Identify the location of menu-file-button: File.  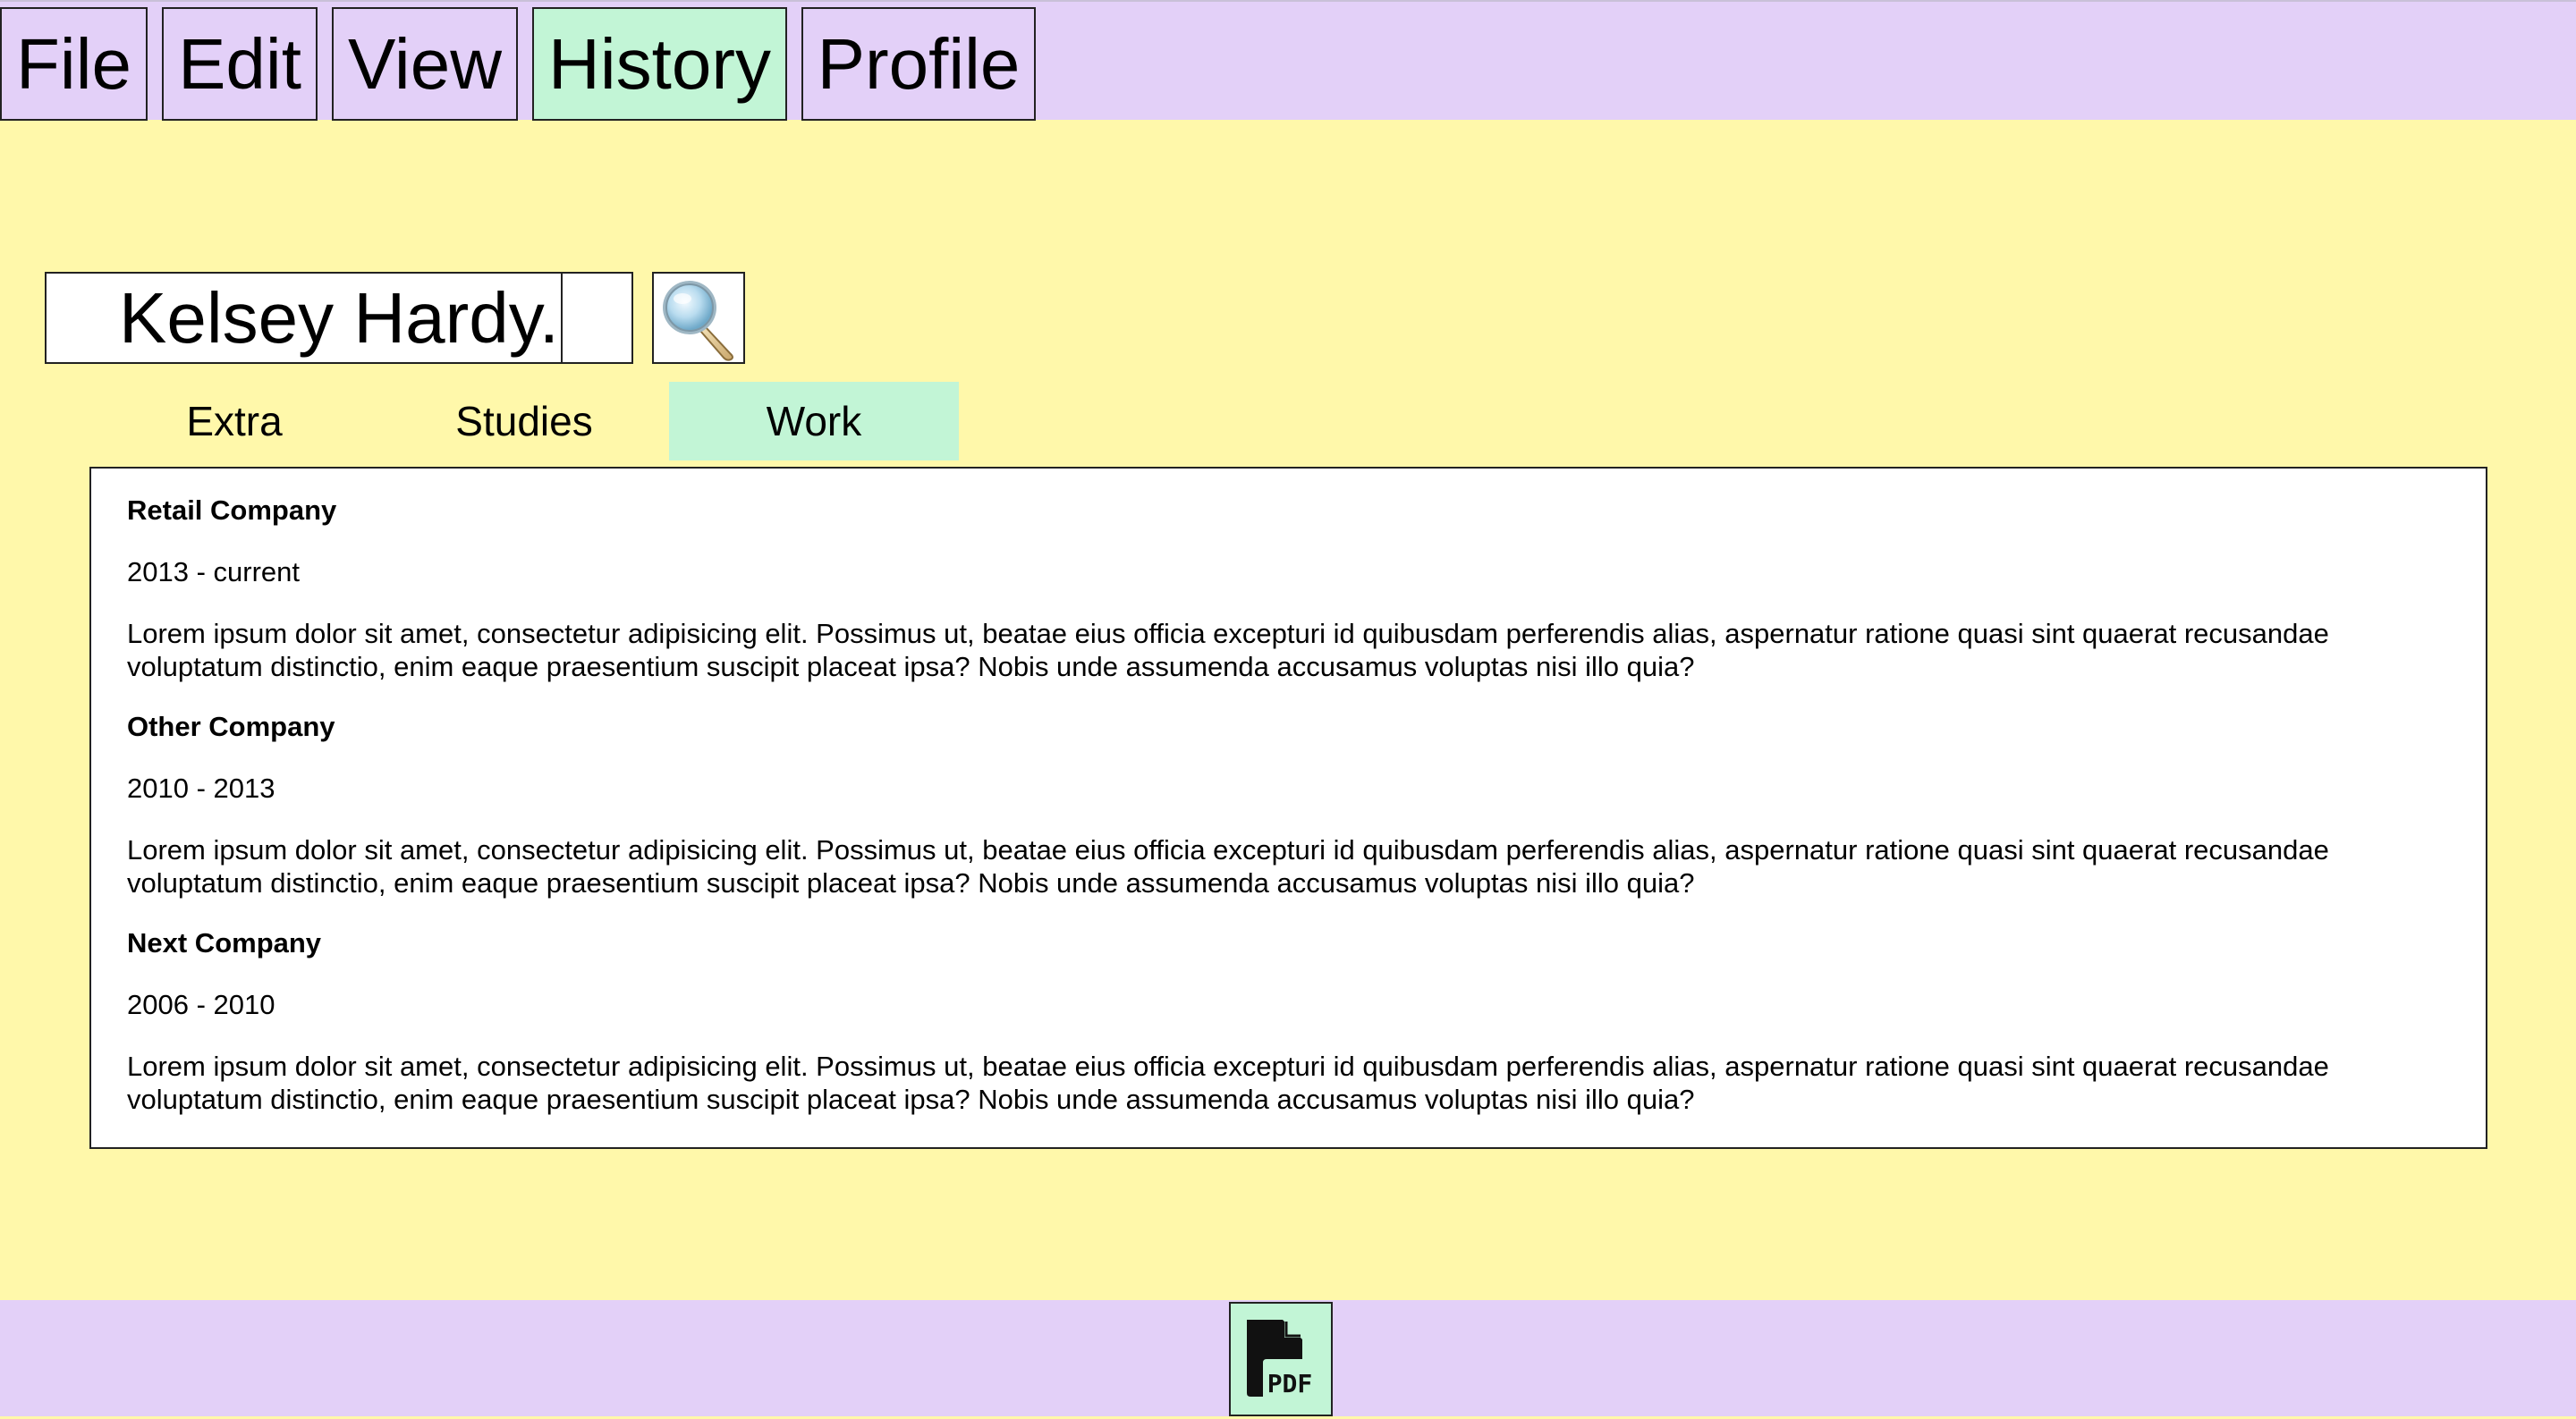
(74, 64).